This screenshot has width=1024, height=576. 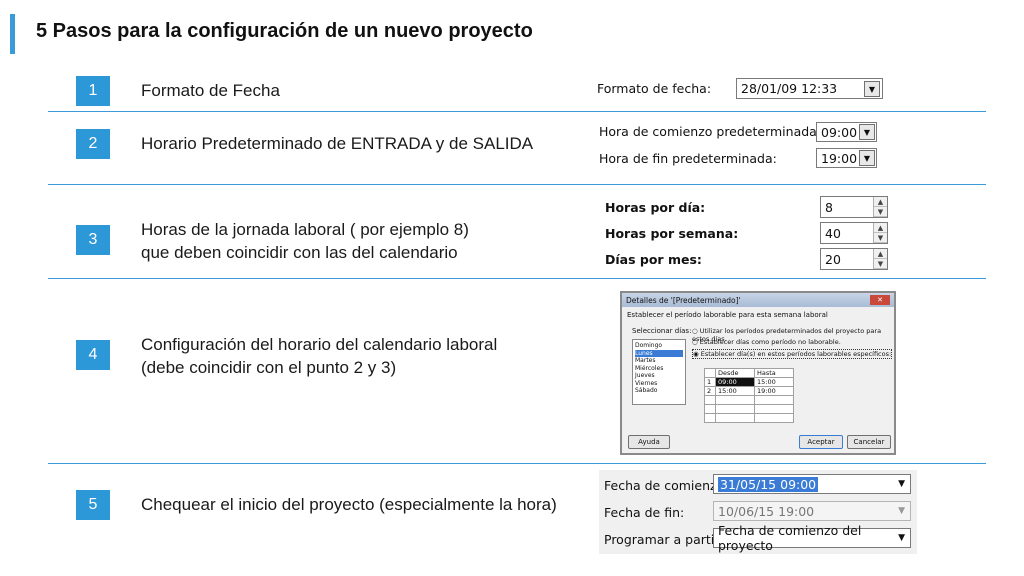 I want to click on close-icon: ✕, so click(x=880, y=300).